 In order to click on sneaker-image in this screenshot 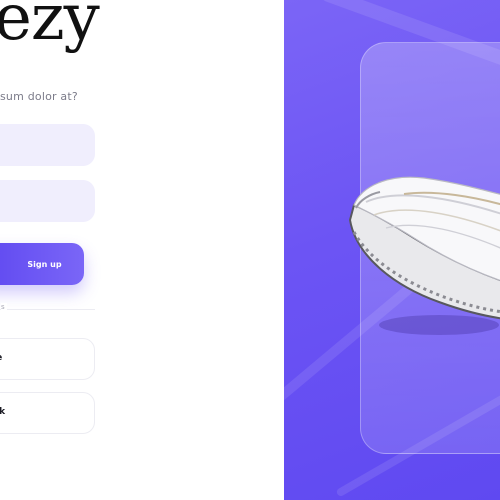, I will do `click(424, 255)`.